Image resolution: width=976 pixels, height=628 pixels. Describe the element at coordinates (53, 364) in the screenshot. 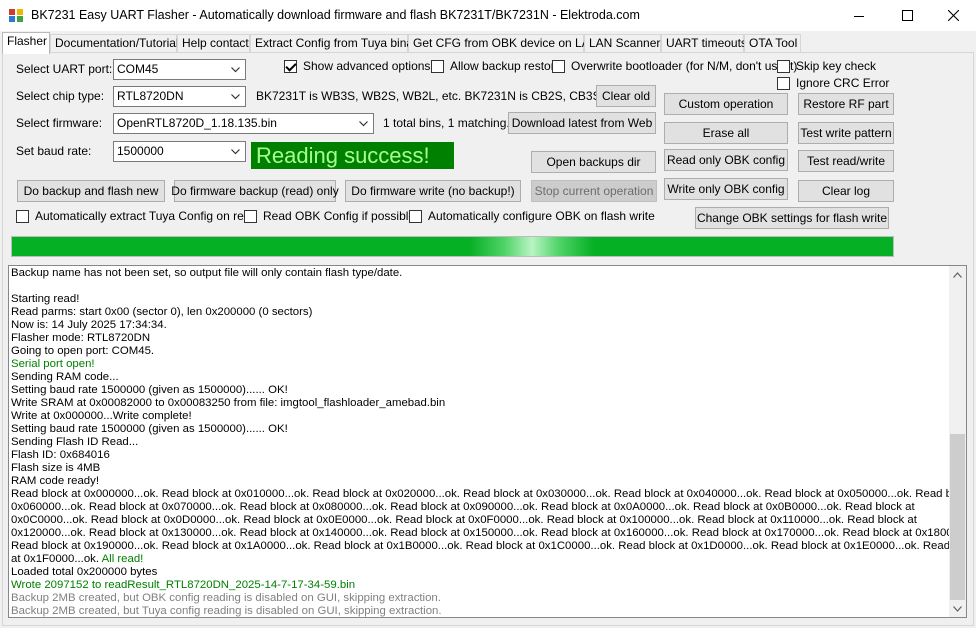

I see `log-line-text: Serial port open!` at that location.